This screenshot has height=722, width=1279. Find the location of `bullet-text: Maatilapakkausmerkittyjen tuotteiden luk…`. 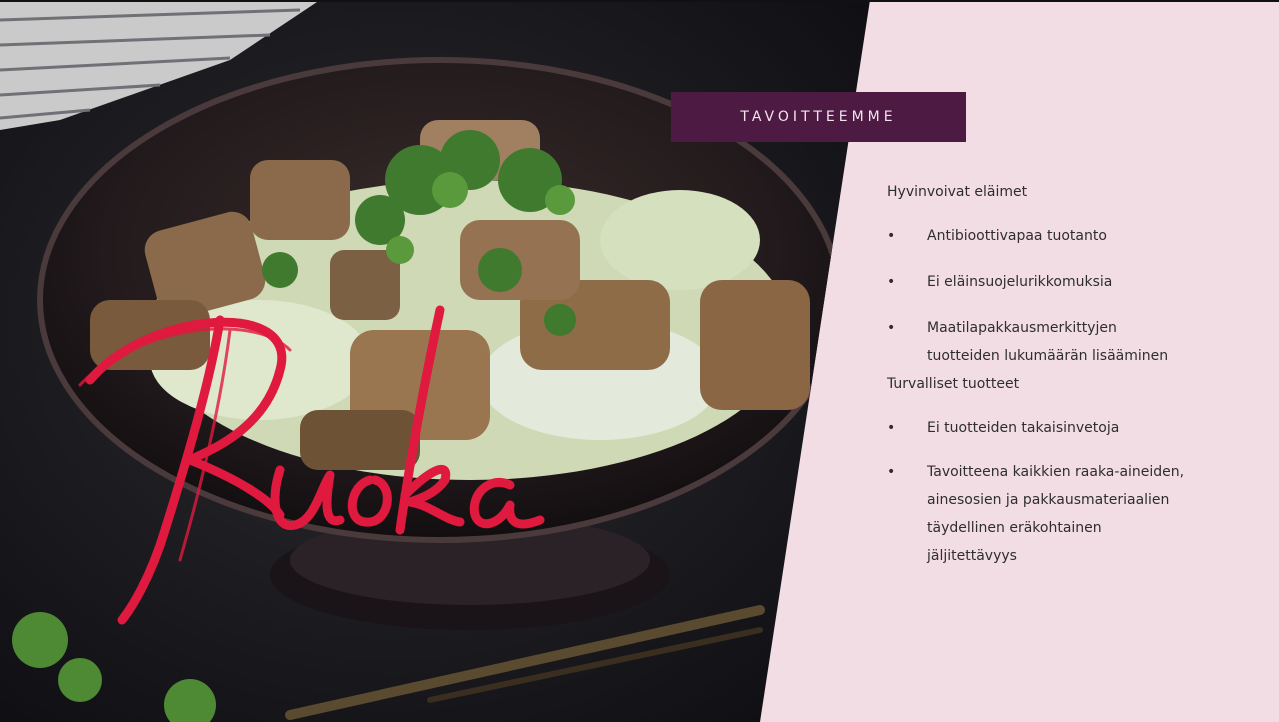

bullet-text: Maatilapakkausmerkittyjen tuotteiden luk… is located at coordinates (1048, 342).